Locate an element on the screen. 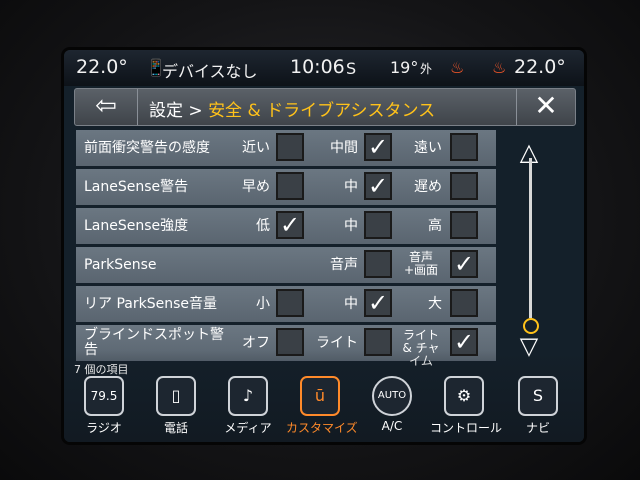 The width and height of the screenshot is (640, 480). status-bar: 22.0° 📱 デバイスなし 10:06 S 19° 外 ♨ ♨ 22.0° is located at coordinates (324, 68).